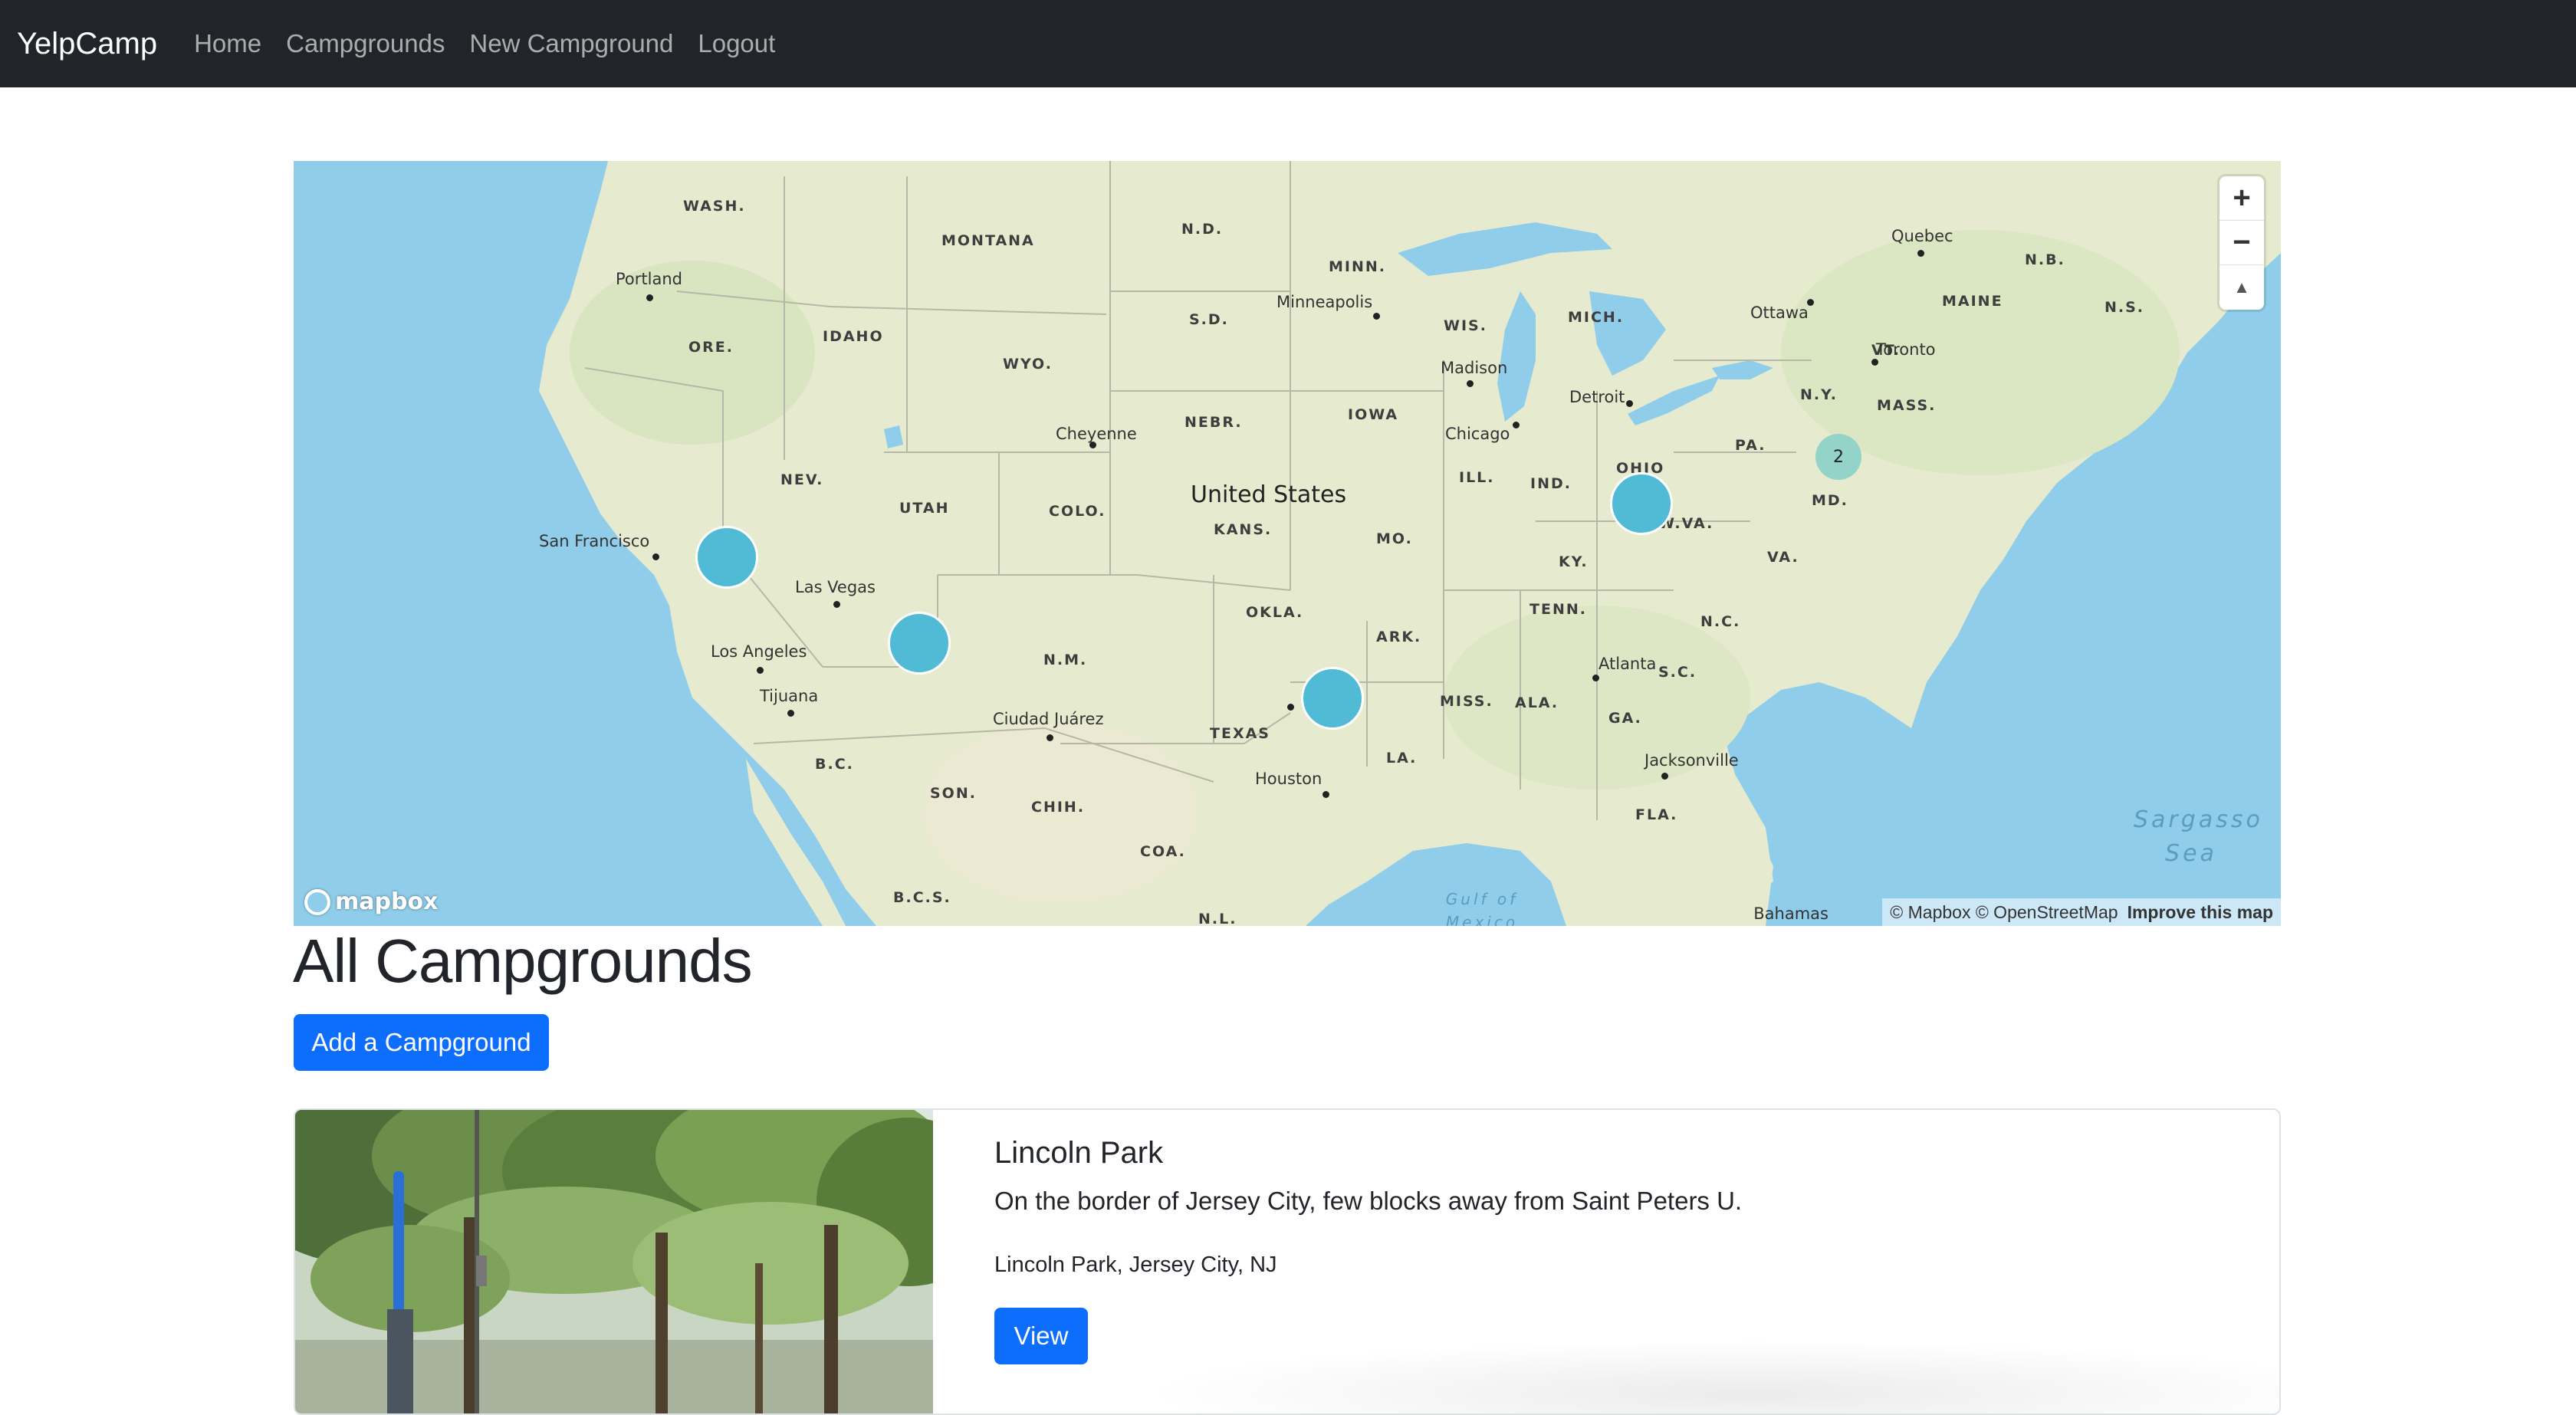  Describe the element at coordinates (1477, 434) in the screenshot. I see `city-label: Chicago` at that location.